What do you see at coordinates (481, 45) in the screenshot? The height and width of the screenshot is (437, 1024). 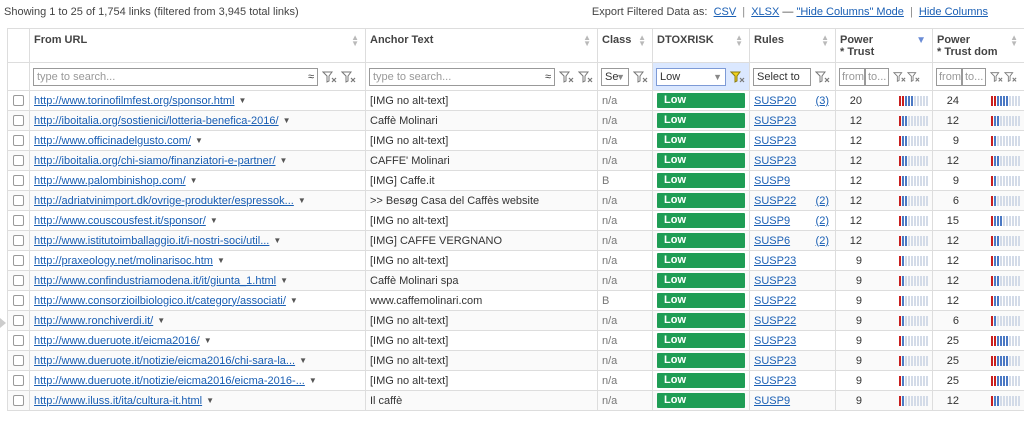 I see `column-header-anchor: Anchor Text ▲ ▼` at bounding box center [481, 45].